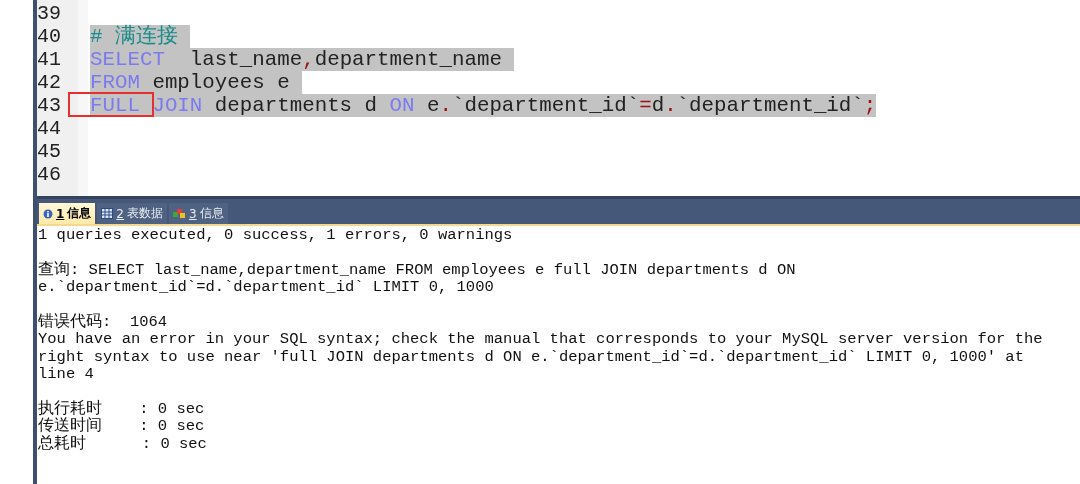 This screenshot has width=1080, height=484. Describe the element at coordinates (103, 322) in the screenshot. I see `message-line: 错误代码: 1064` at that location.